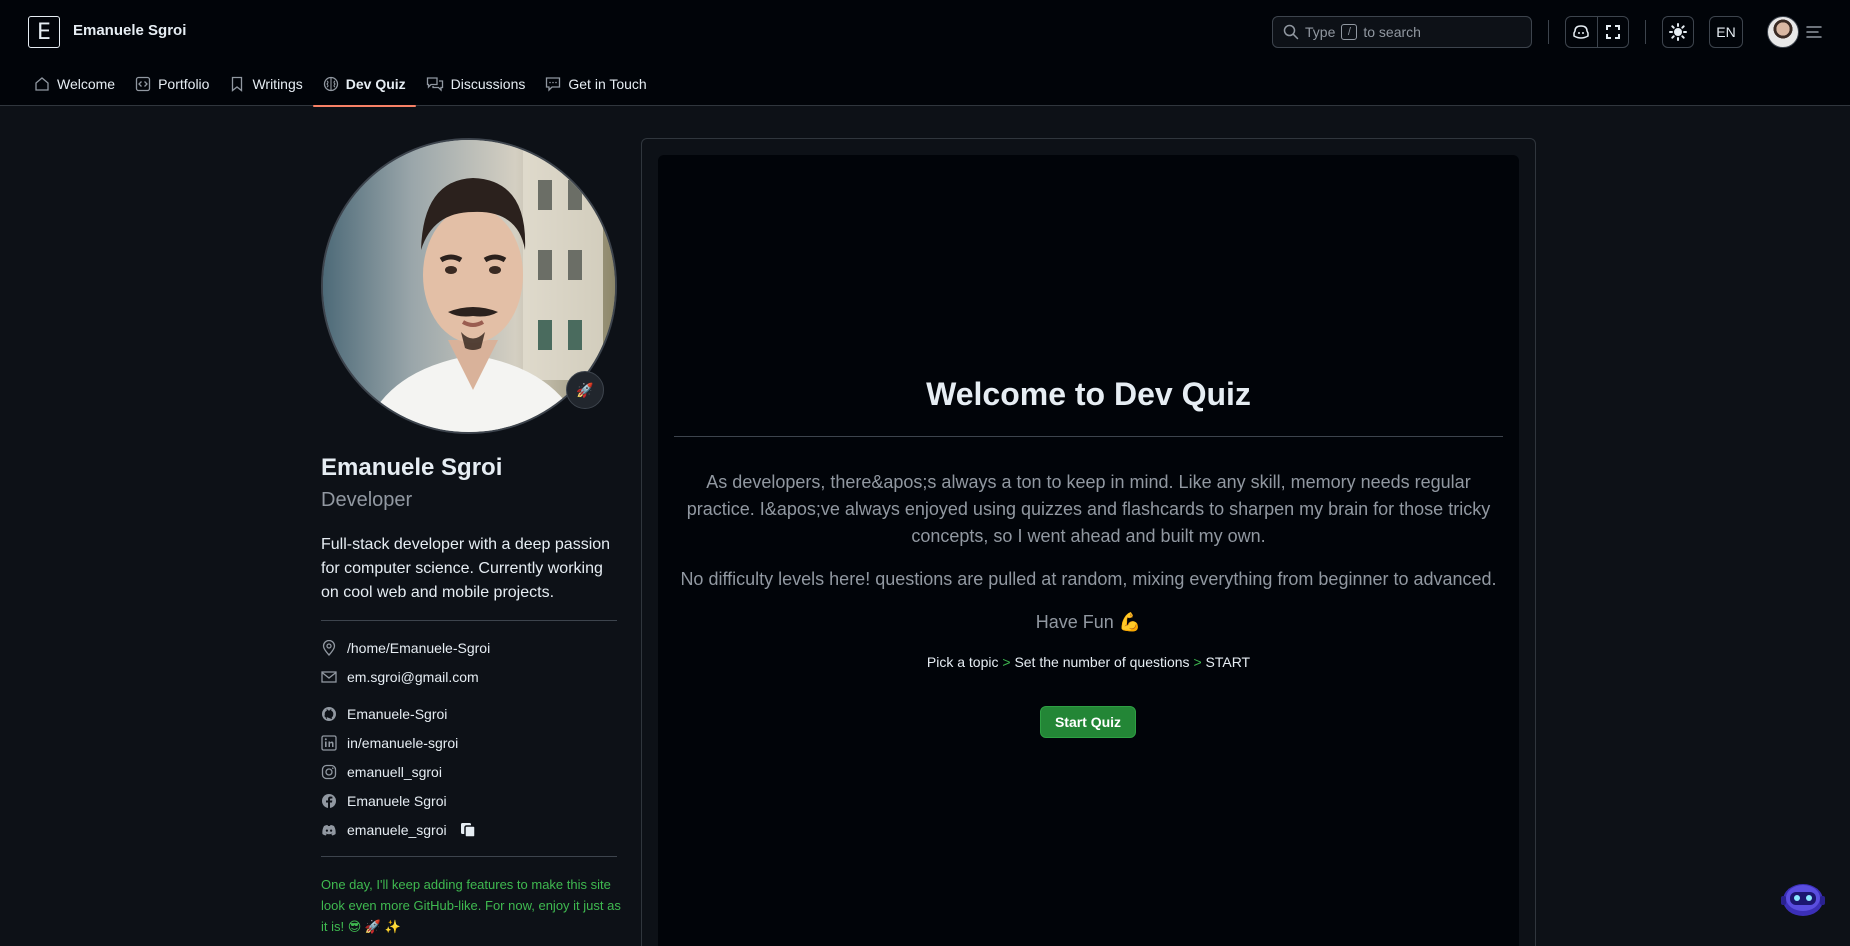  What do you see at coordinates (367, 500) in the screenshot?
I see `profile-role: Developer` at bounding box center [367, 500].